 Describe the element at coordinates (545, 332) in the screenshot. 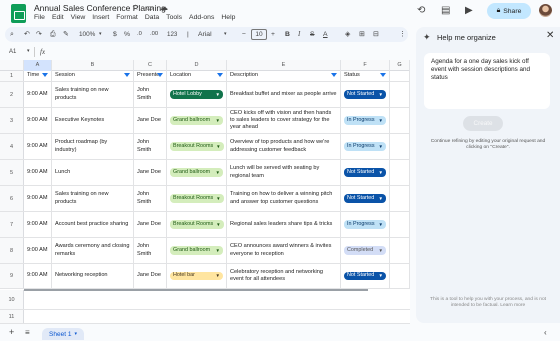

I see `collapse-side-panel-icon: ‹` at that location.